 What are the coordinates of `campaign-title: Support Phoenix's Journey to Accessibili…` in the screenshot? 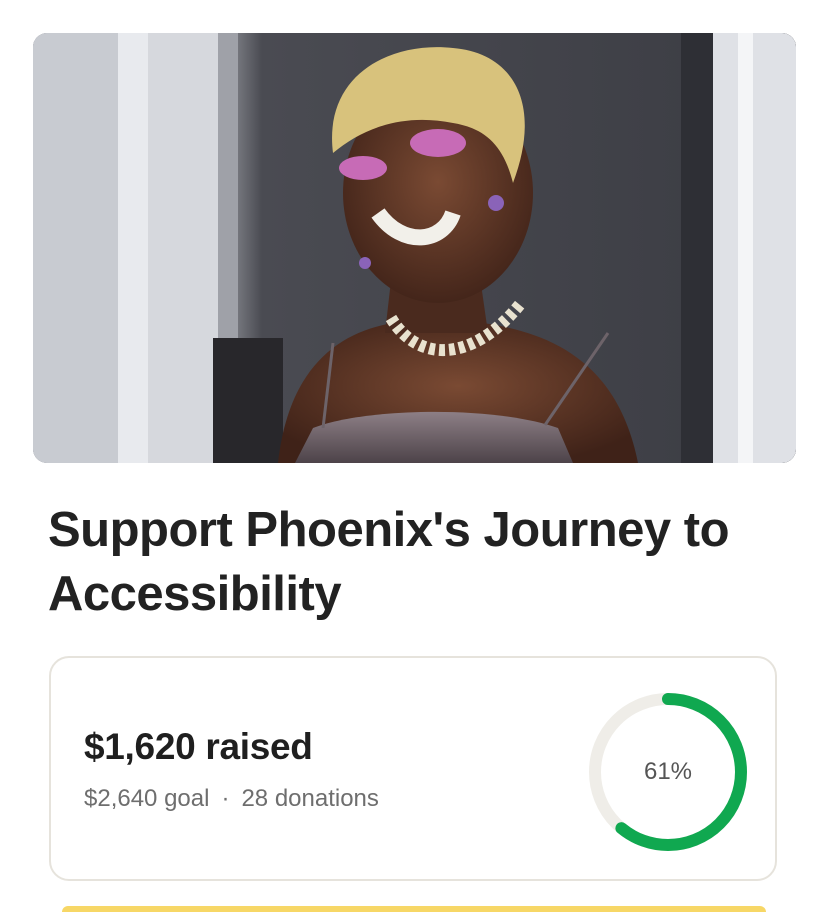 It's located at (389, 562).